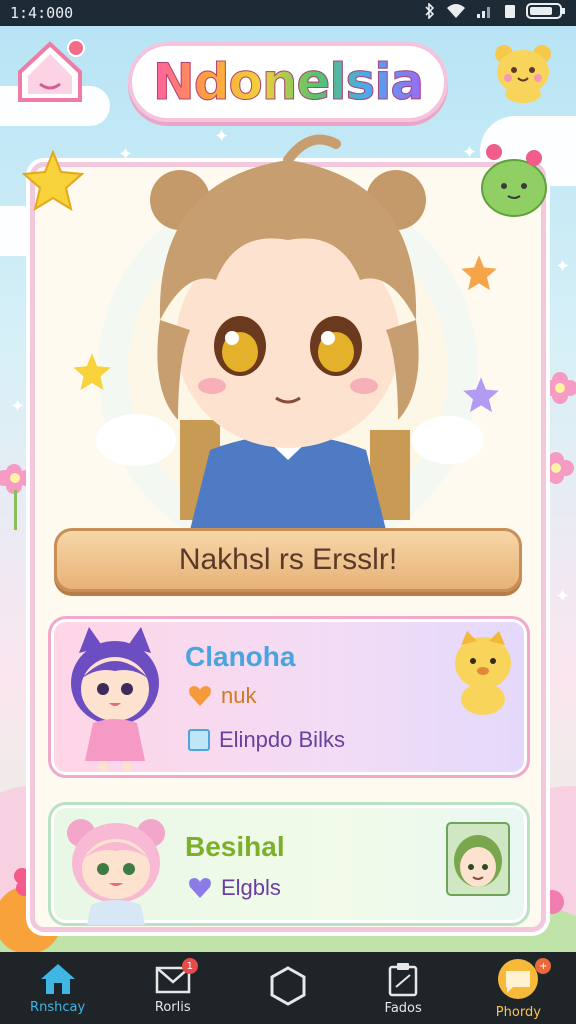 This screenshot has width=576, height=1024. Describe the element at coordinates (403, 1008) in the screenshot. I see `nav-label: Fados` at that location.